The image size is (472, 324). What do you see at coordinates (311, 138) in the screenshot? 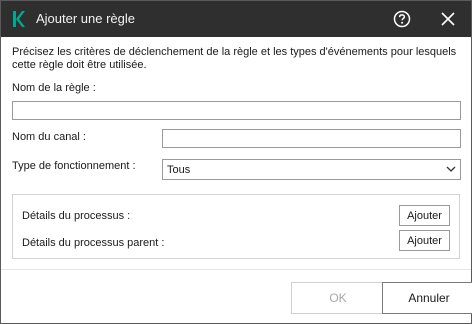
I see `channel-name-input` at bounding box center [311, 138].